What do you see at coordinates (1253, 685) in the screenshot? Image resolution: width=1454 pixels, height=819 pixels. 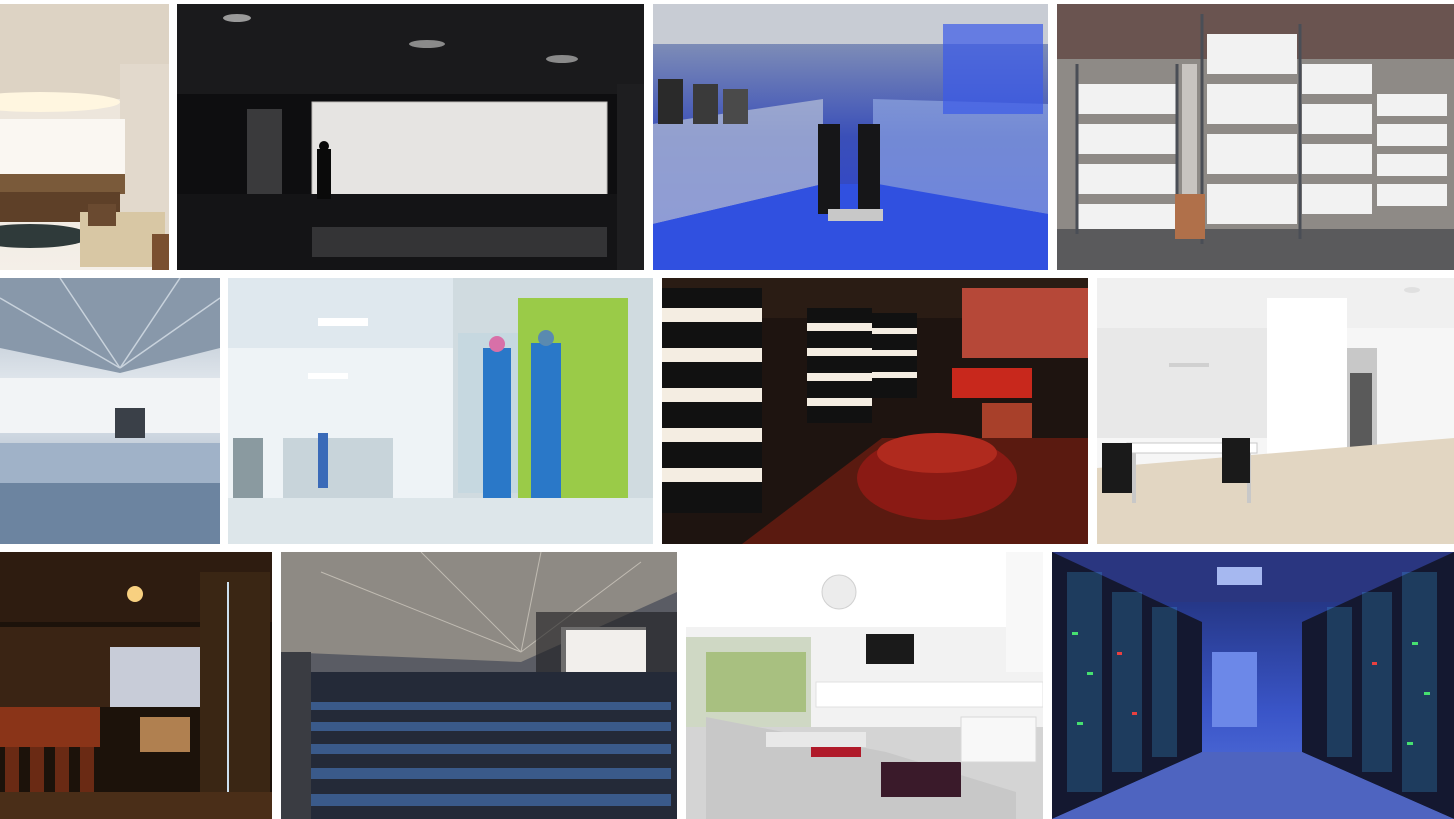 I see `photo-server-room` at bounding box center [1253, 685].